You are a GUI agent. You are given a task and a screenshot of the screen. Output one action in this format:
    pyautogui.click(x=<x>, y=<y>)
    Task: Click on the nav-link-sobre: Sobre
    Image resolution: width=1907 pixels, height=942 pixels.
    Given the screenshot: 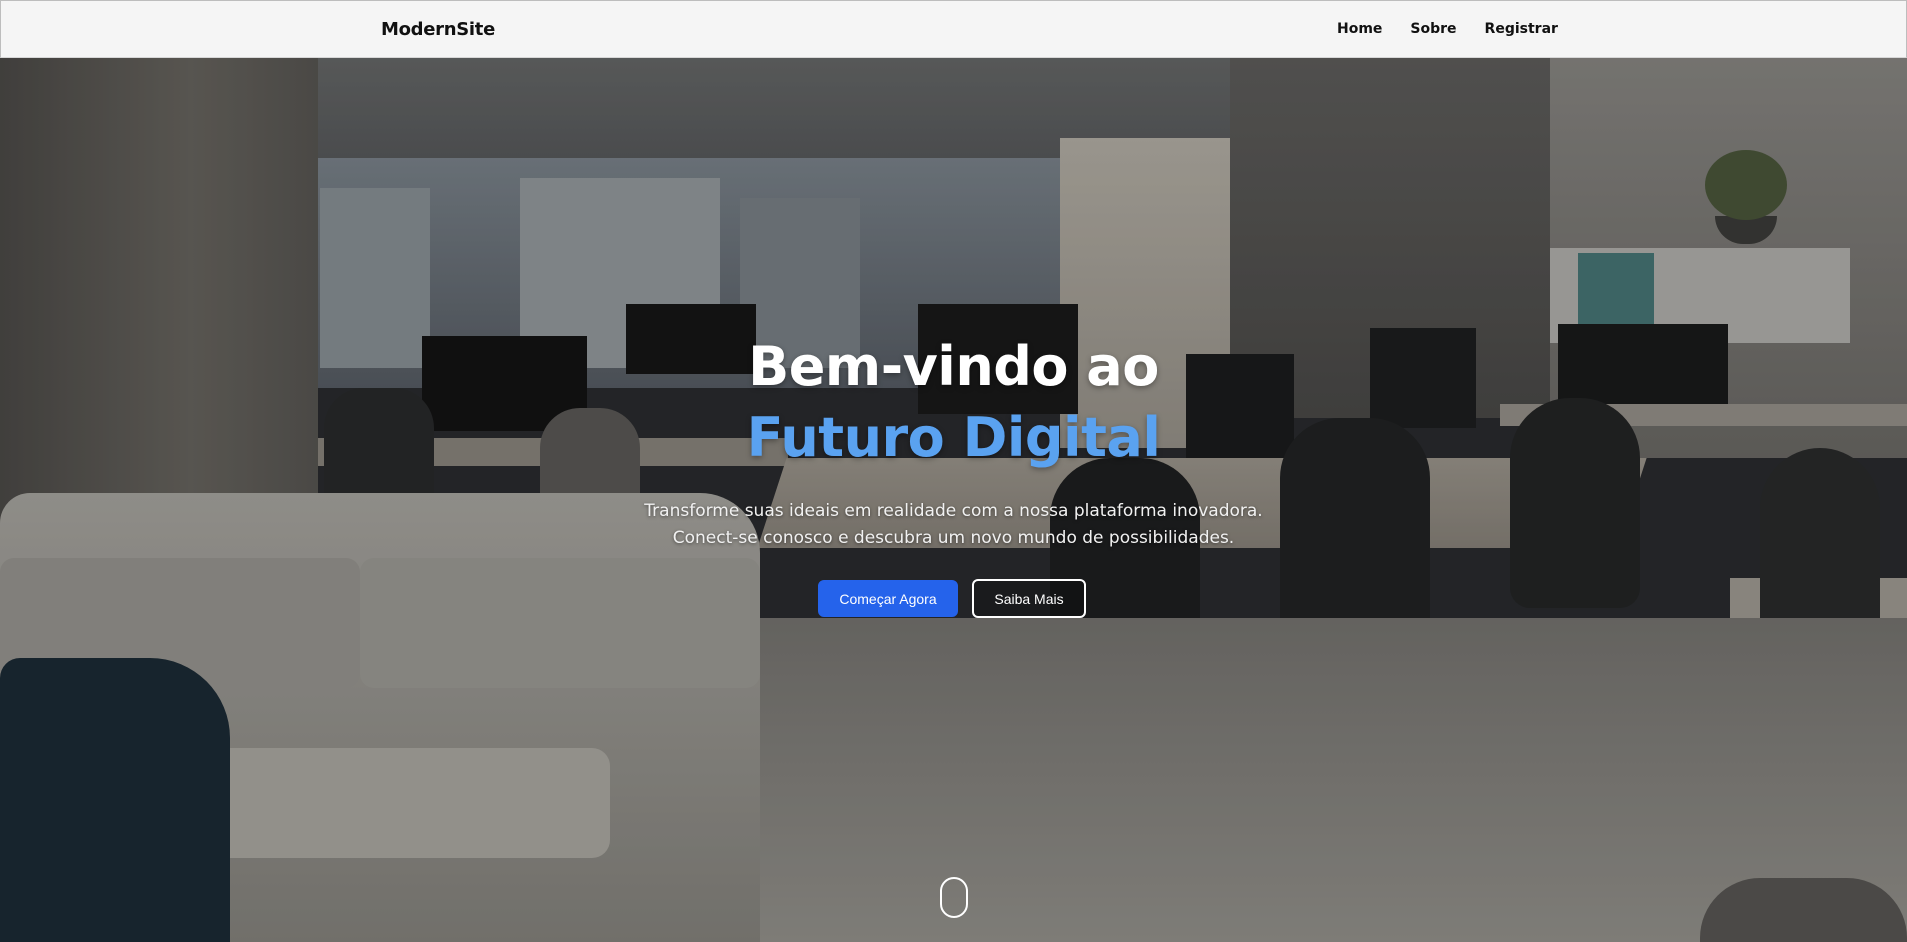 What is the action you would take?
    pyautogui.click(x=1433, y=29)
    